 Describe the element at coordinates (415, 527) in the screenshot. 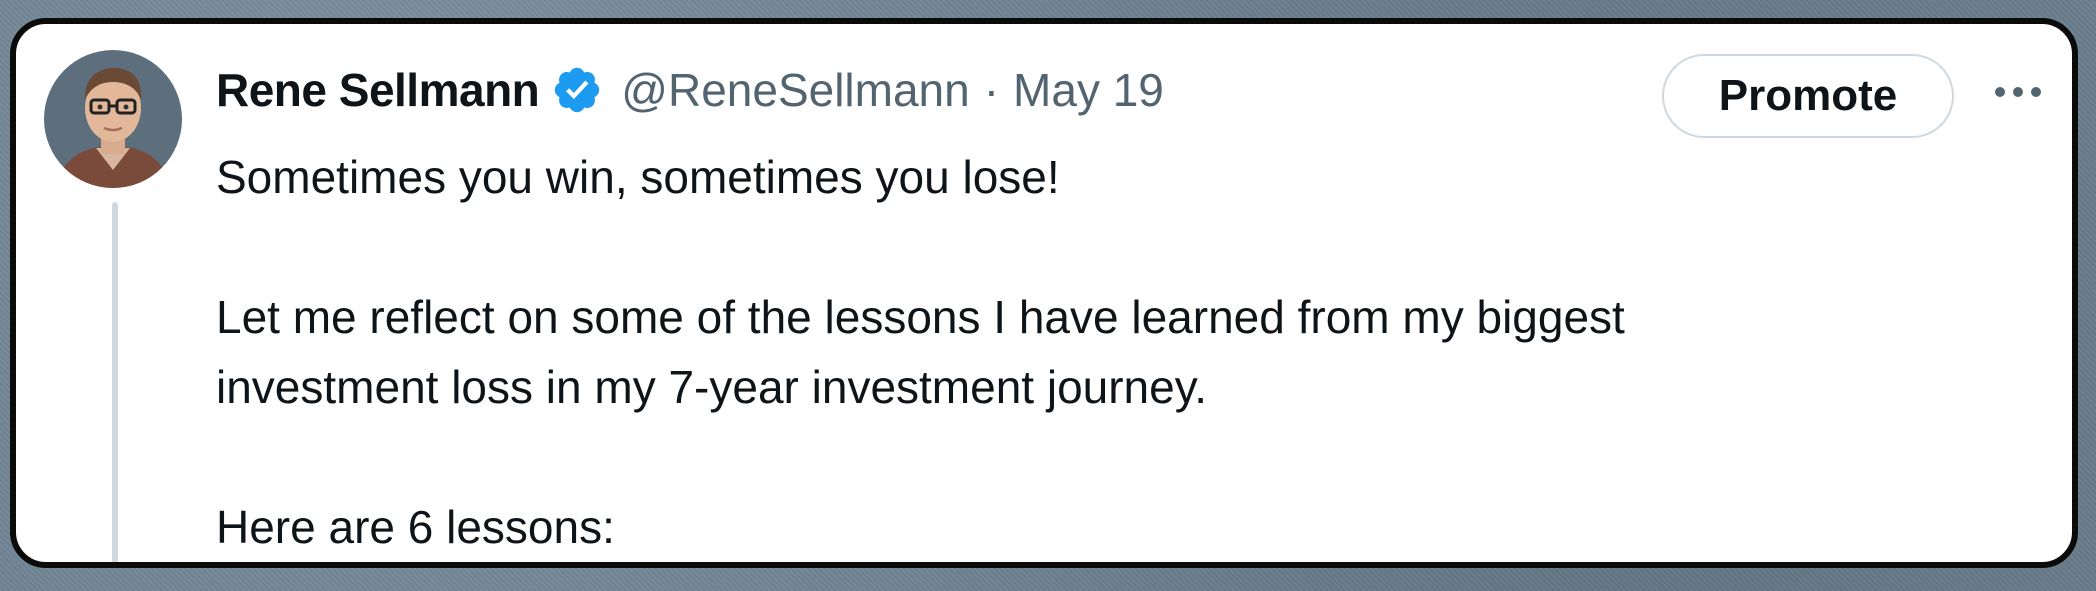

I see `tweet-line: Here are 6 lessons:` at that location.